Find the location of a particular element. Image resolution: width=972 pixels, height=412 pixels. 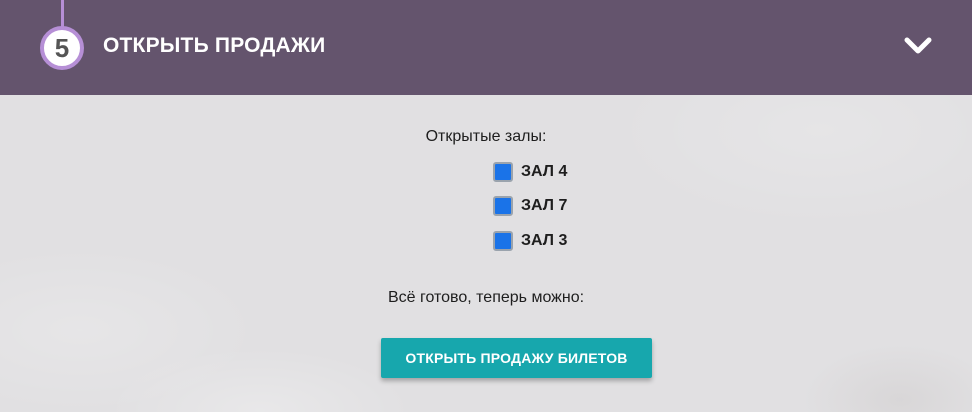

ready-text: Всё готово, теперь можно: is located at coordinates (486, 297).